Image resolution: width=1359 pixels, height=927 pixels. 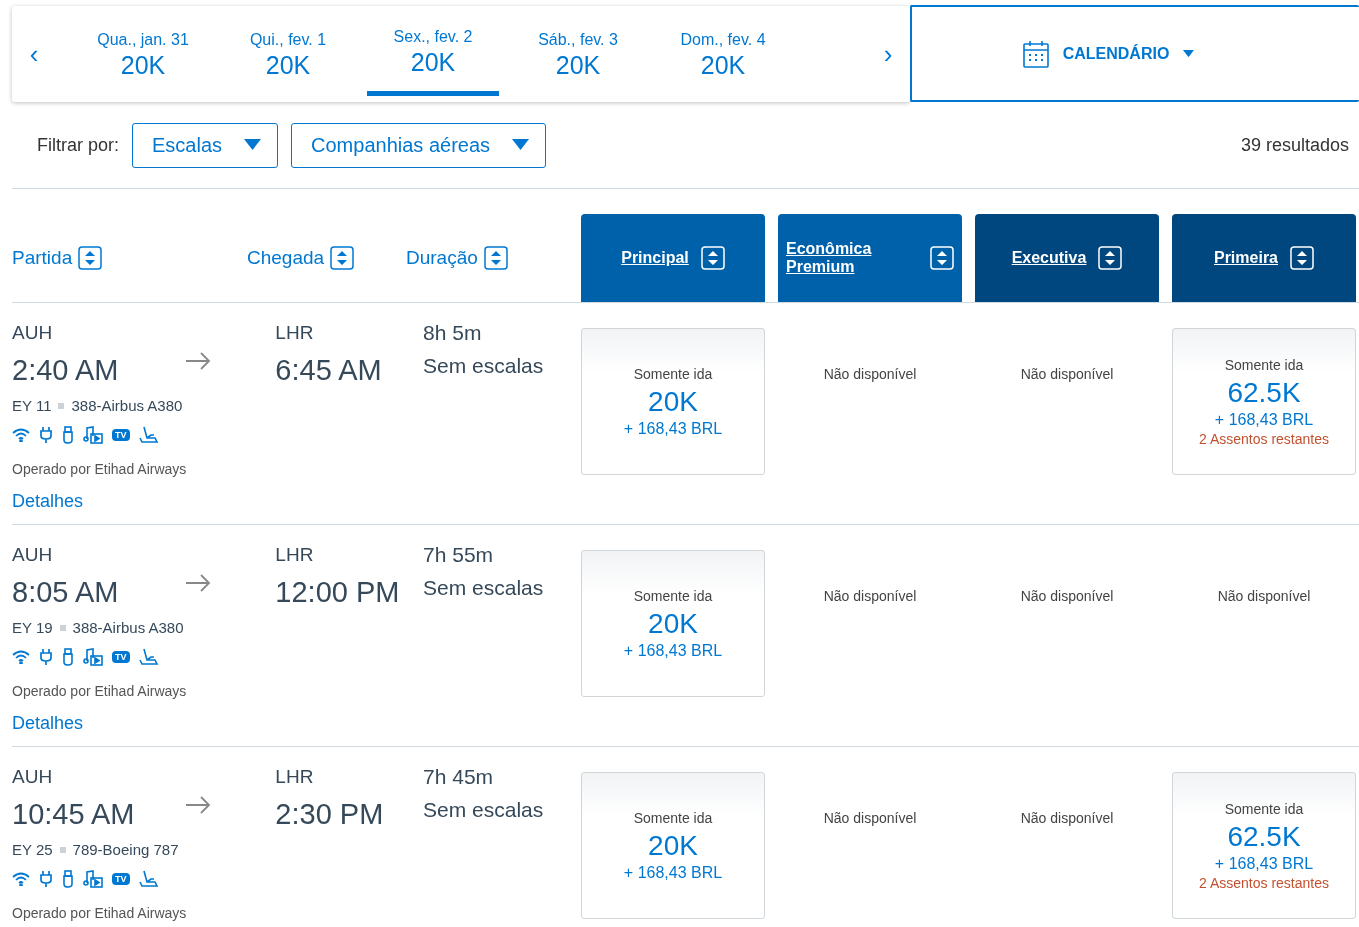 What do you see at coordinates (1067, 258) in the screenshot?
I see `cabin-header: Executiva` at bounding box center [1067, 258].